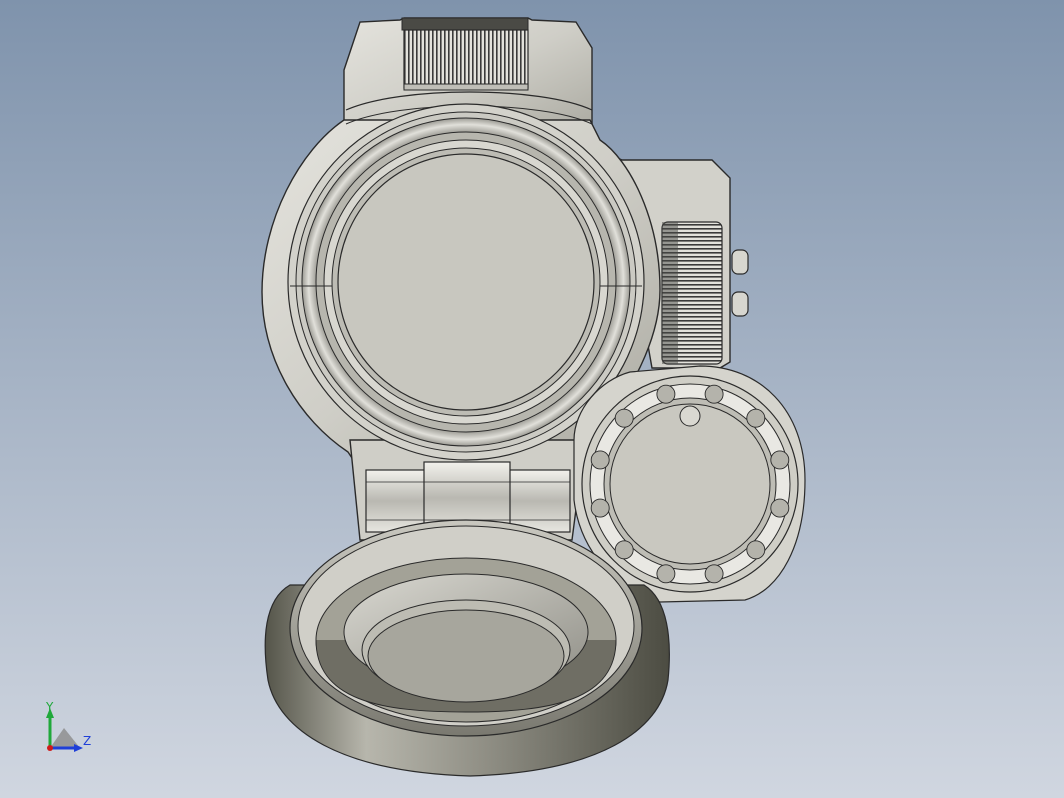 The height and width of the screenshot is (798, 1064). Describe the element at coordinates (466, 282) in the screenshot. I see `lens-glass` at that location.